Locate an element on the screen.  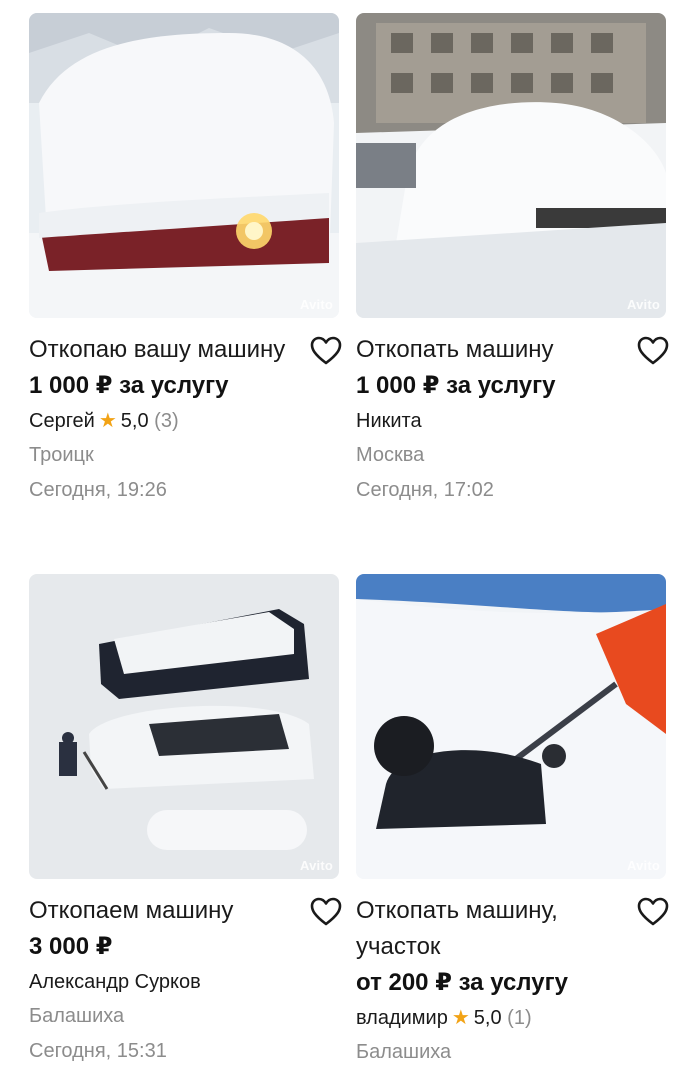
listing-title: Откопать машину, участок is located at coordinates (489, 929).